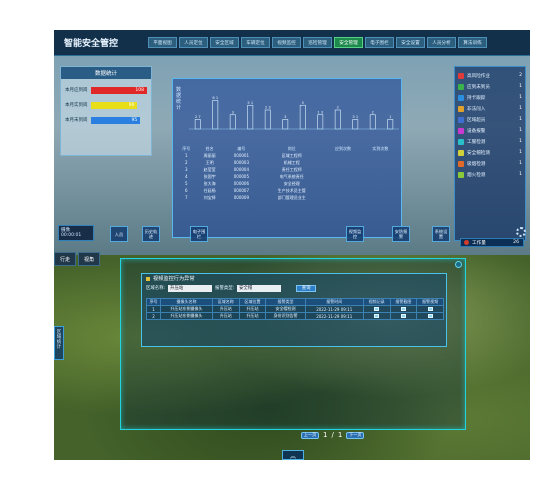  What do you see at coordinates (292, 234) in the screenshot?
I see `quick-action-bar: 摄像 00:00:01 人员 历史轨迹 电子围栏 视频监控 安防报警 系统设置` at bounding box center [292, 234].